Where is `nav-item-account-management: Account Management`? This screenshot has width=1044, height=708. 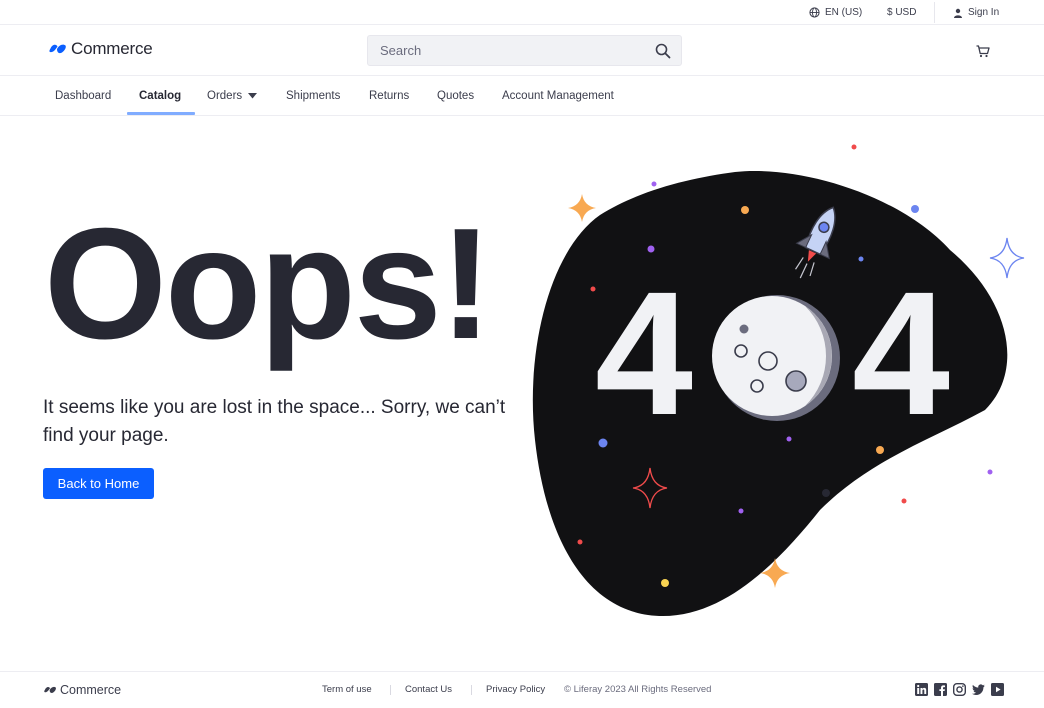
nav-item-account-management: Account Management is located at coordinates (558, 96).